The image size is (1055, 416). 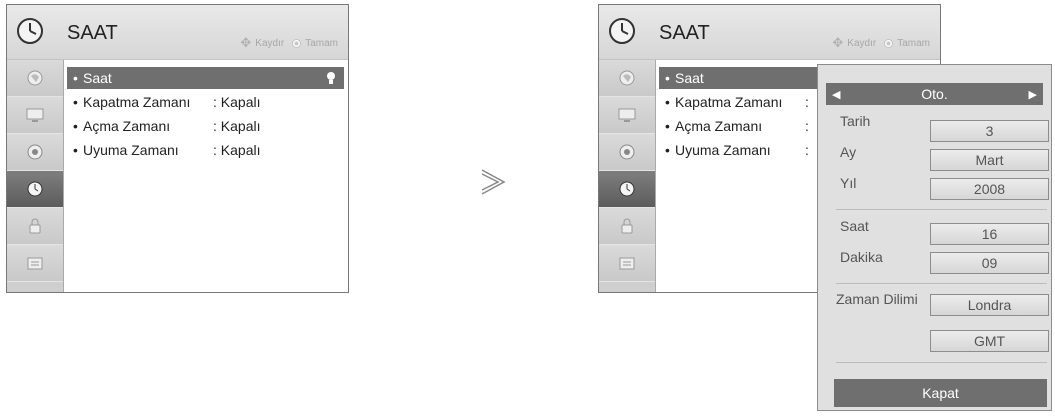 What do you see at coordinates (205, 78) in the screenshot?
I see `menu-item-saat: • Saat` at bounding box center [205, 78].